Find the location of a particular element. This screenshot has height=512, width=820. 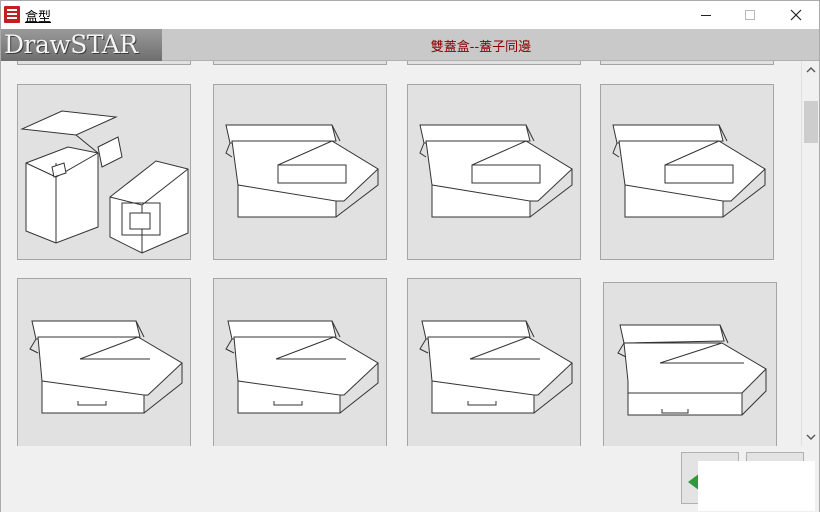

tray-lid-tab-box-icon is located at coordinates (692, 370).